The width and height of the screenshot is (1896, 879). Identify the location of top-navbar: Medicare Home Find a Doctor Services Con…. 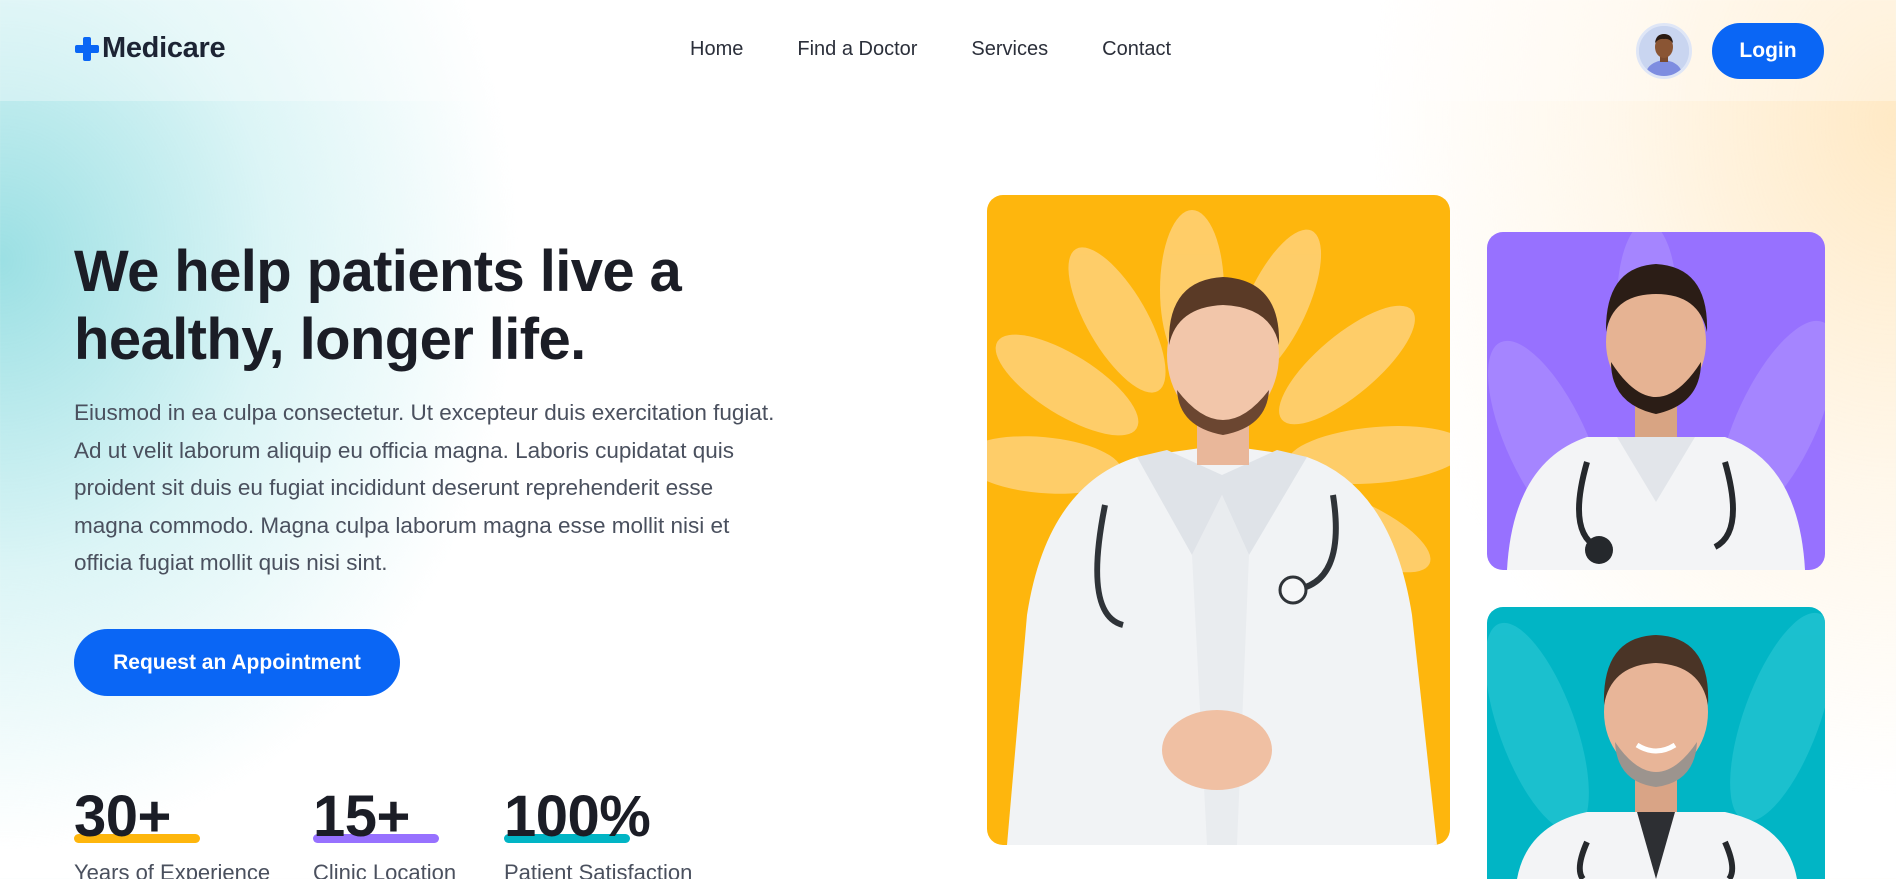
(948, 50).